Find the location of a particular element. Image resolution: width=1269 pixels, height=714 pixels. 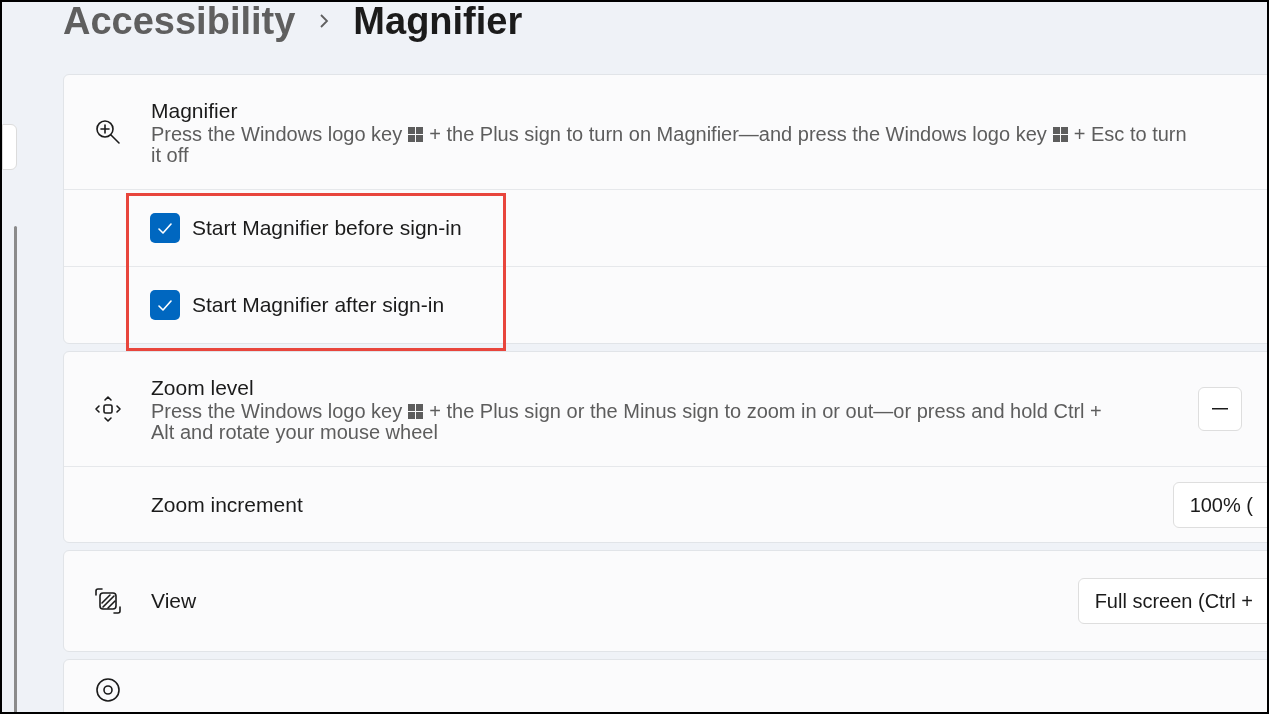

minus-icon is located at coordinates (1220, 409).